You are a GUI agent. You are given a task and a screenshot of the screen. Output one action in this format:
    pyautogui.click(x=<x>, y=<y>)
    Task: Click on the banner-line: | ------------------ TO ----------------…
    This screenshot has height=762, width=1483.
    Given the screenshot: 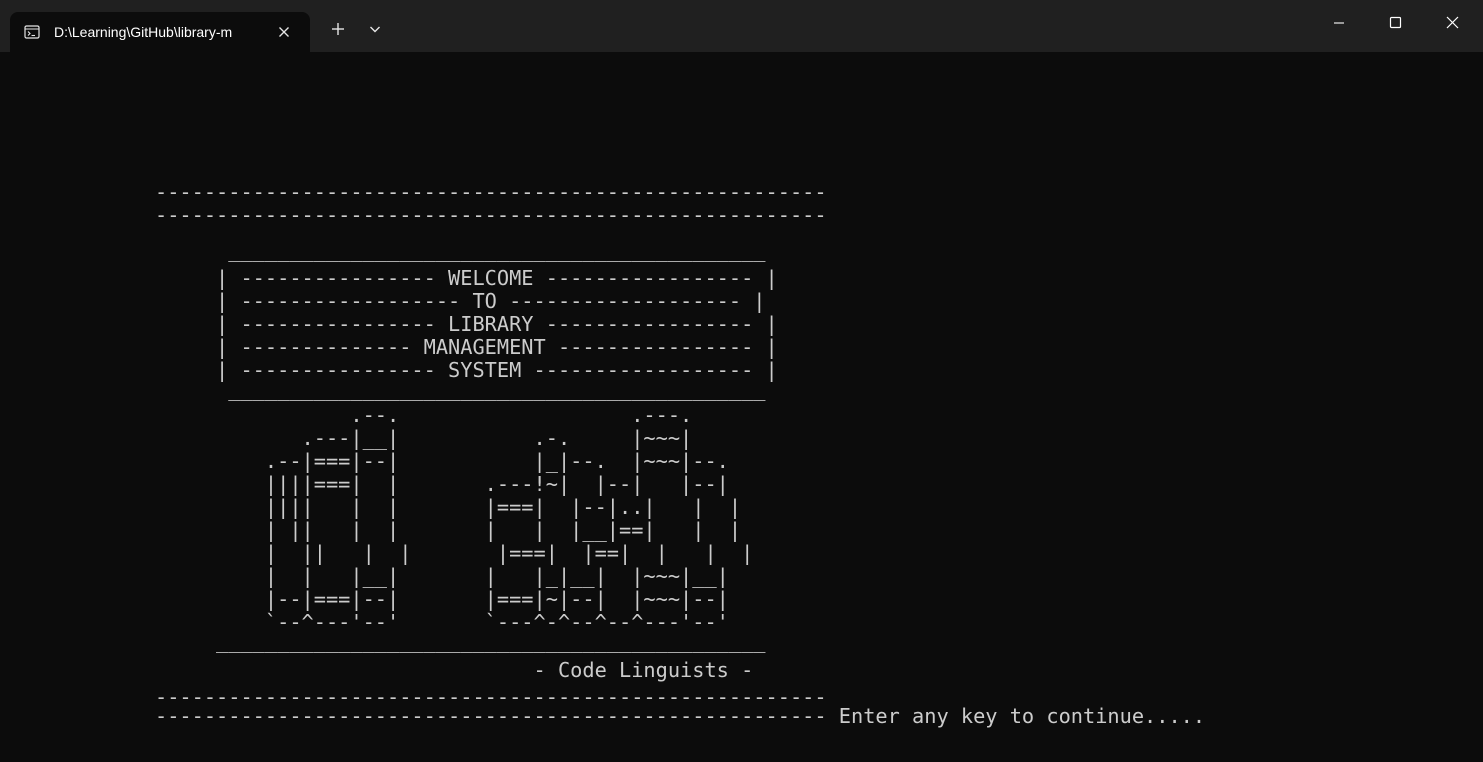 What is the action you would take?
    pyautogui.click(x=460, y=301)
    